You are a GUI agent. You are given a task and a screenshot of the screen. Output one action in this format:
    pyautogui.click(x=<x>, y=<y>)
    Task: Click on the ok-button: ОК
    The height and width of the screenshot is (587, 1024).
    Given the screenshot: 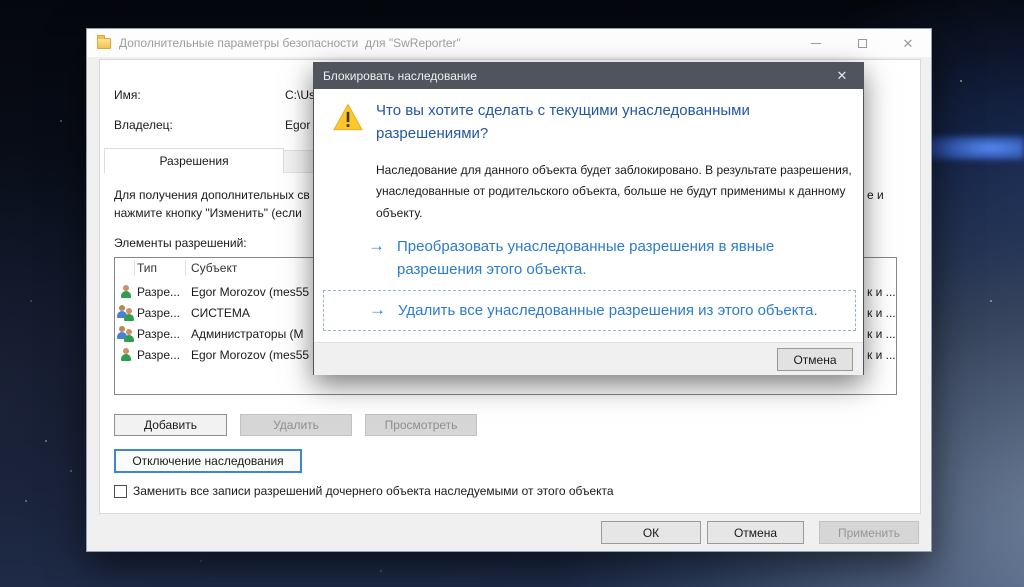 What is the action you would take?
    pyautogui.click(x=651, y=532)
    